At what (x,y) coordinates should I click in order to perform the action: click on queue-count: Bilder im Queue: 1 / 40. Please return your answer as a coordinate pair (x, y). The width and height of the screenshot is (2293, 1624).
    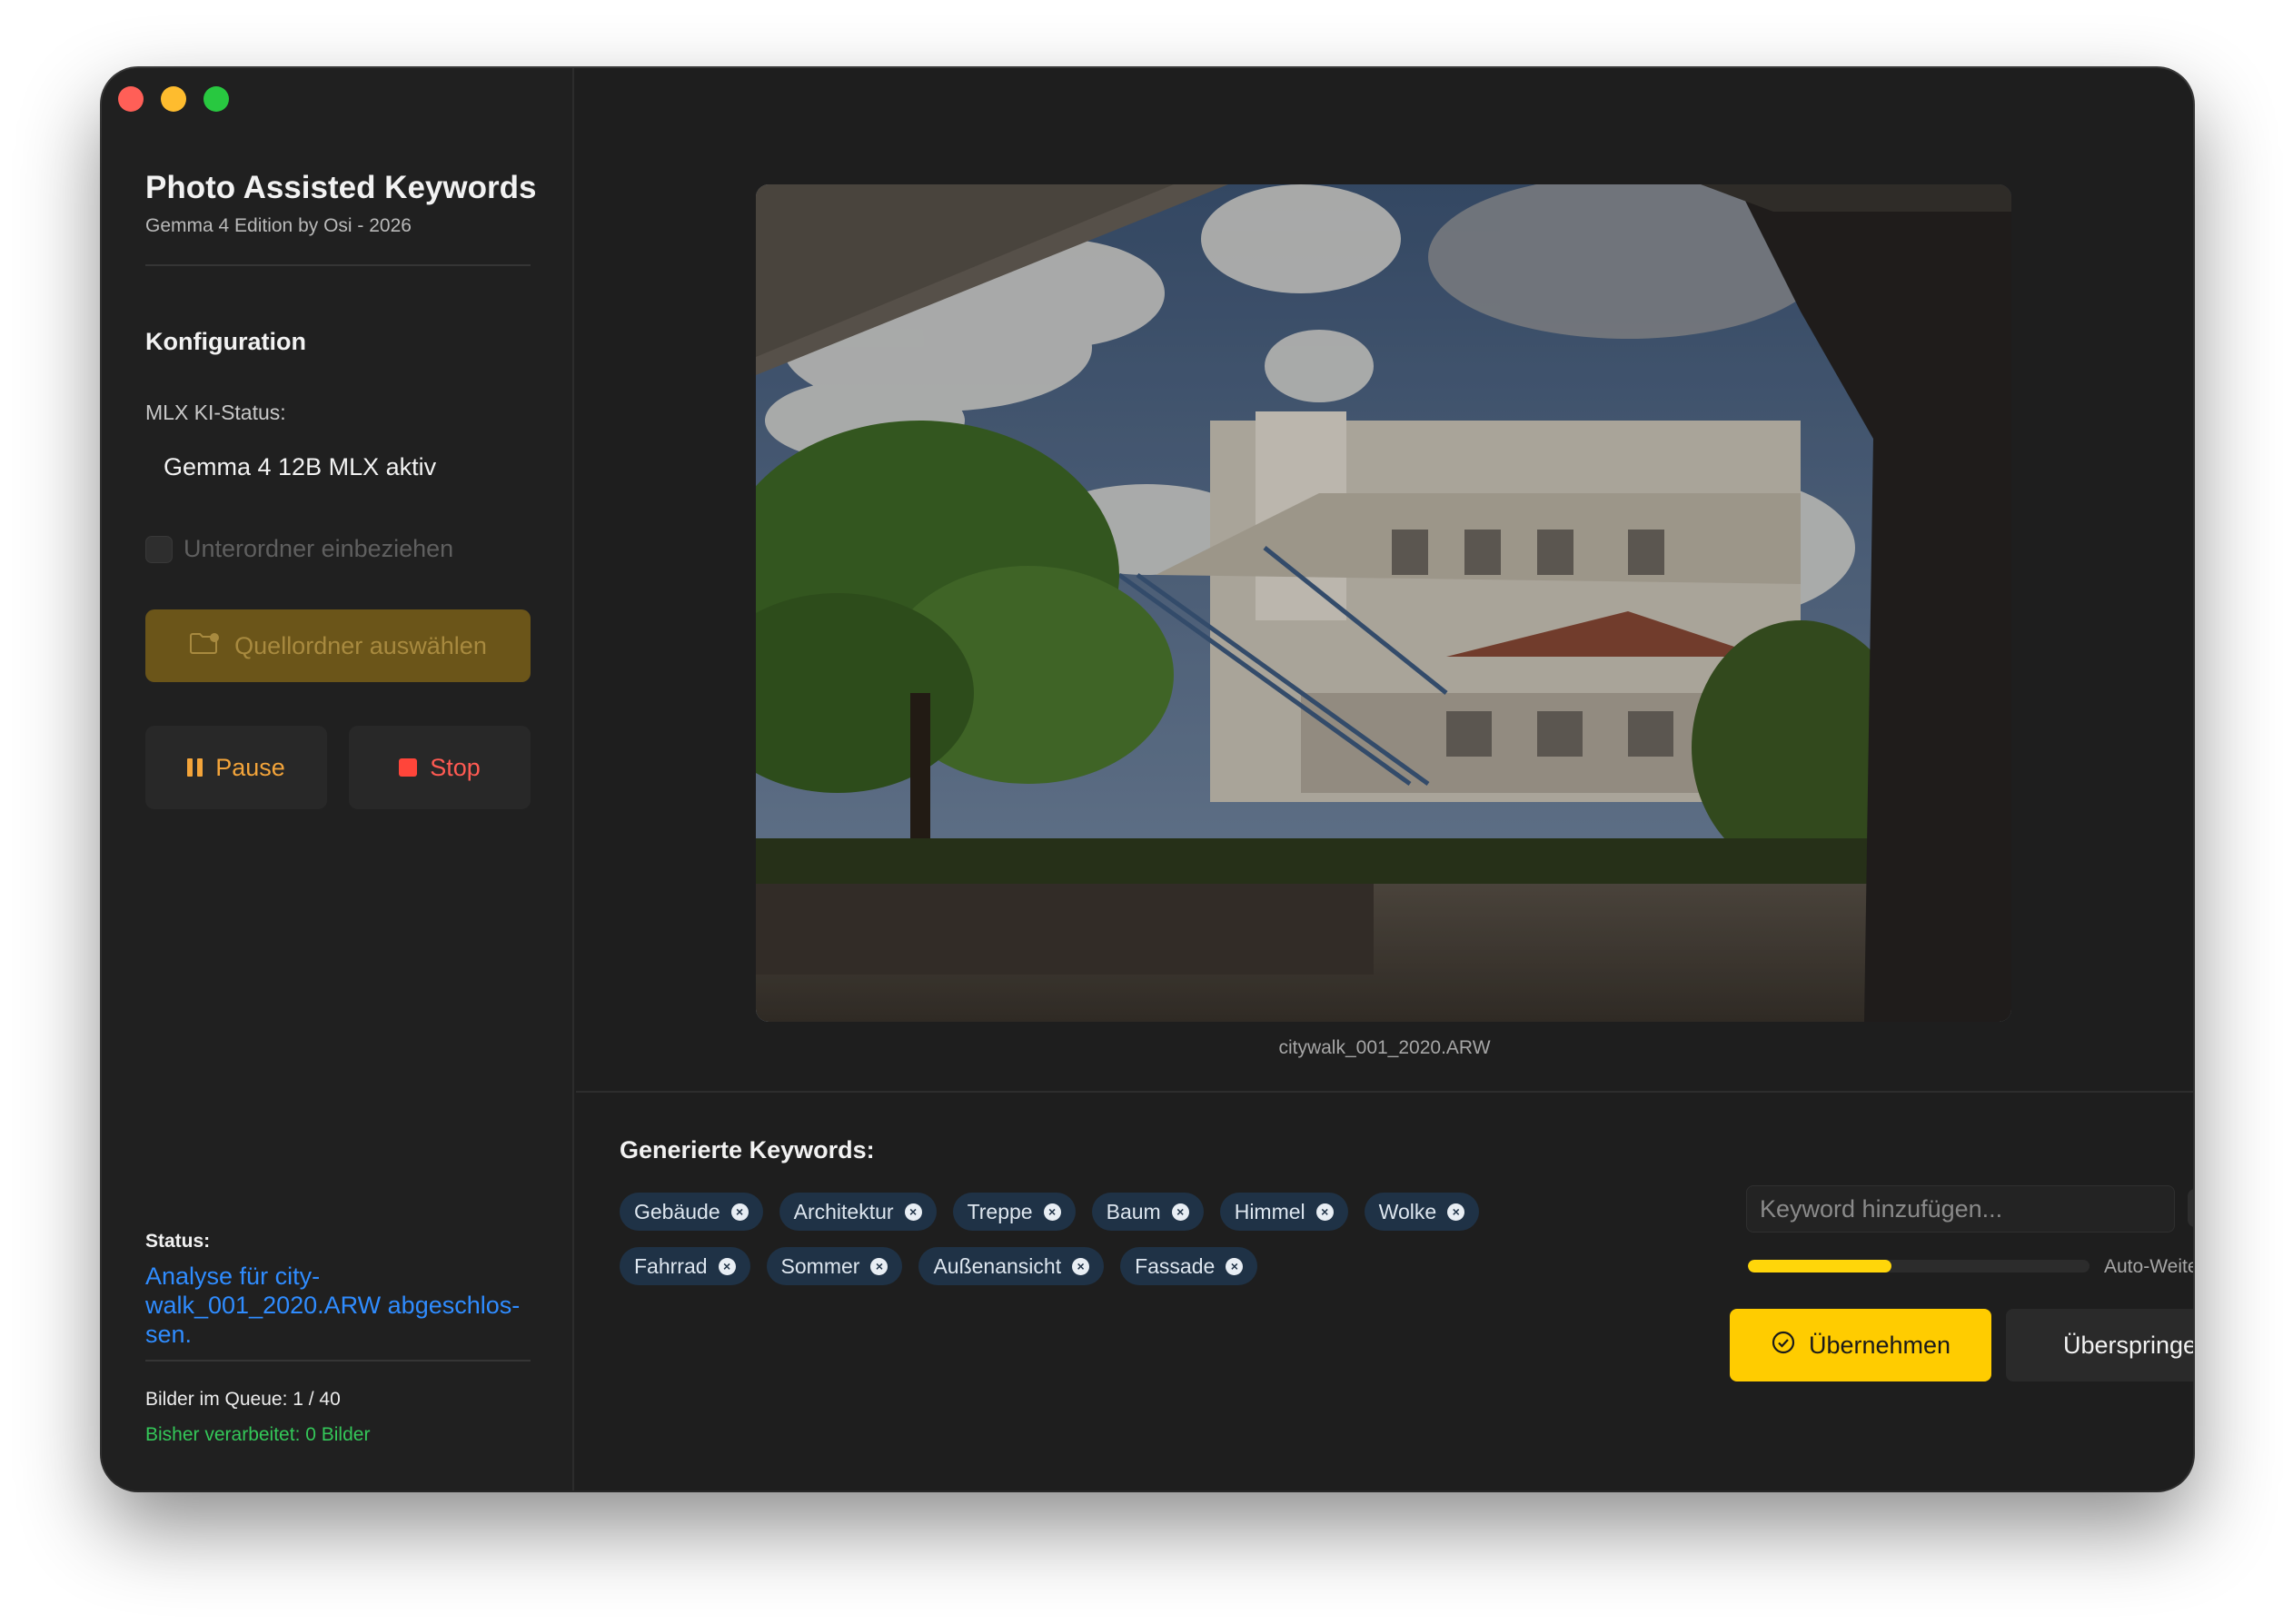
    Looking at the image, I should click on (243, 1399).